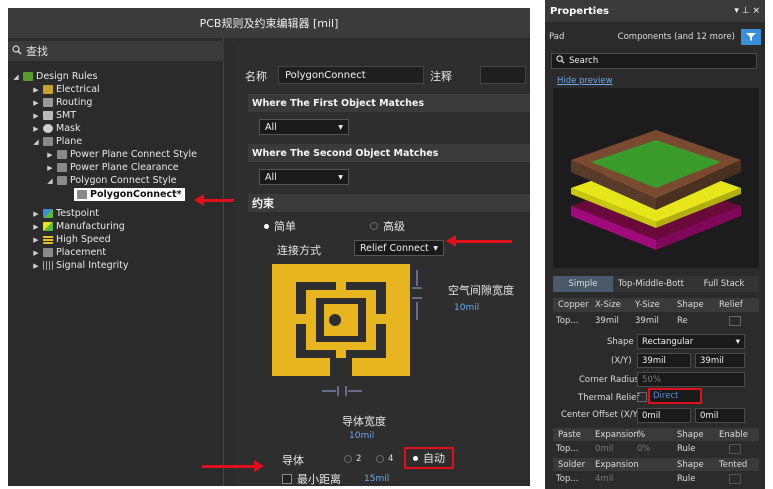 Image resolution: width=773 pixels, height=489 pixels. Describe the element at coordinates (569, 434) in the screenshot. I see `col-paste: Paste` at that location.